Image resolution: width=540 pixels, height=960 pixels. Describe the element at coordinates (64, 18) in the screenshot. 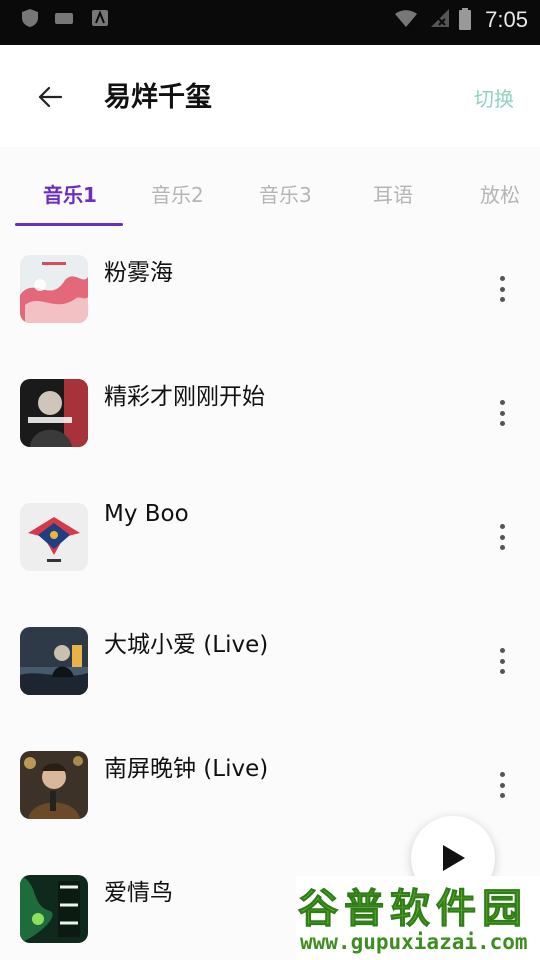

I see `keyboard-icon` at that location.